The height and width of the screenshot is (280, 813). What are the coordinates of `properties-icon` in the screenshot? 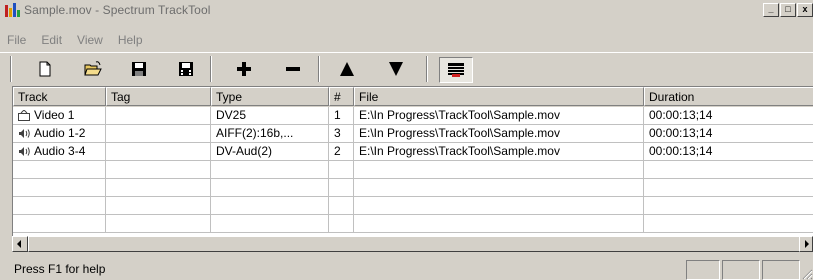 It's located at (456, 70).